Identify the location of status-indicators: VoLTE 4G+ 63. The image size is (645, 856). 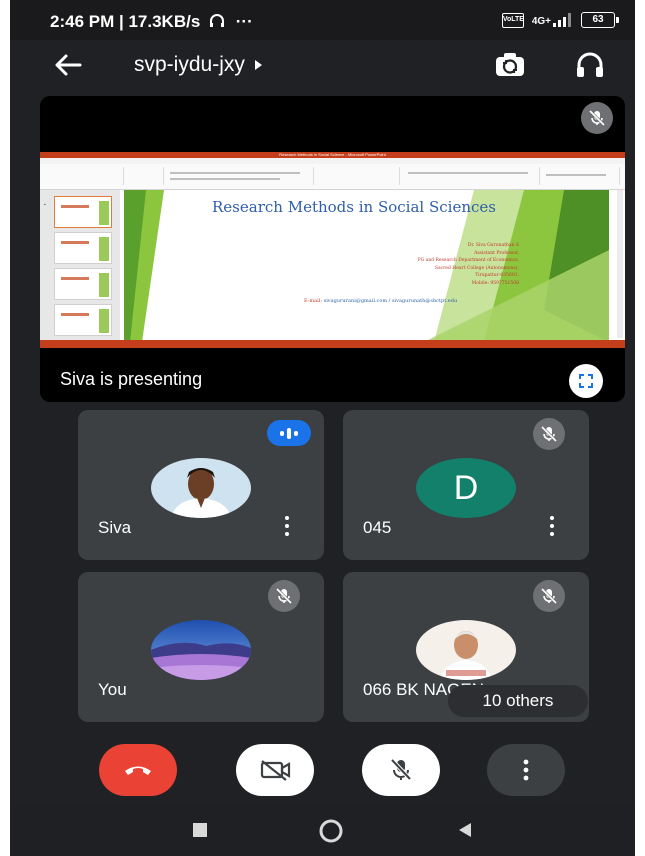
(560, 20).